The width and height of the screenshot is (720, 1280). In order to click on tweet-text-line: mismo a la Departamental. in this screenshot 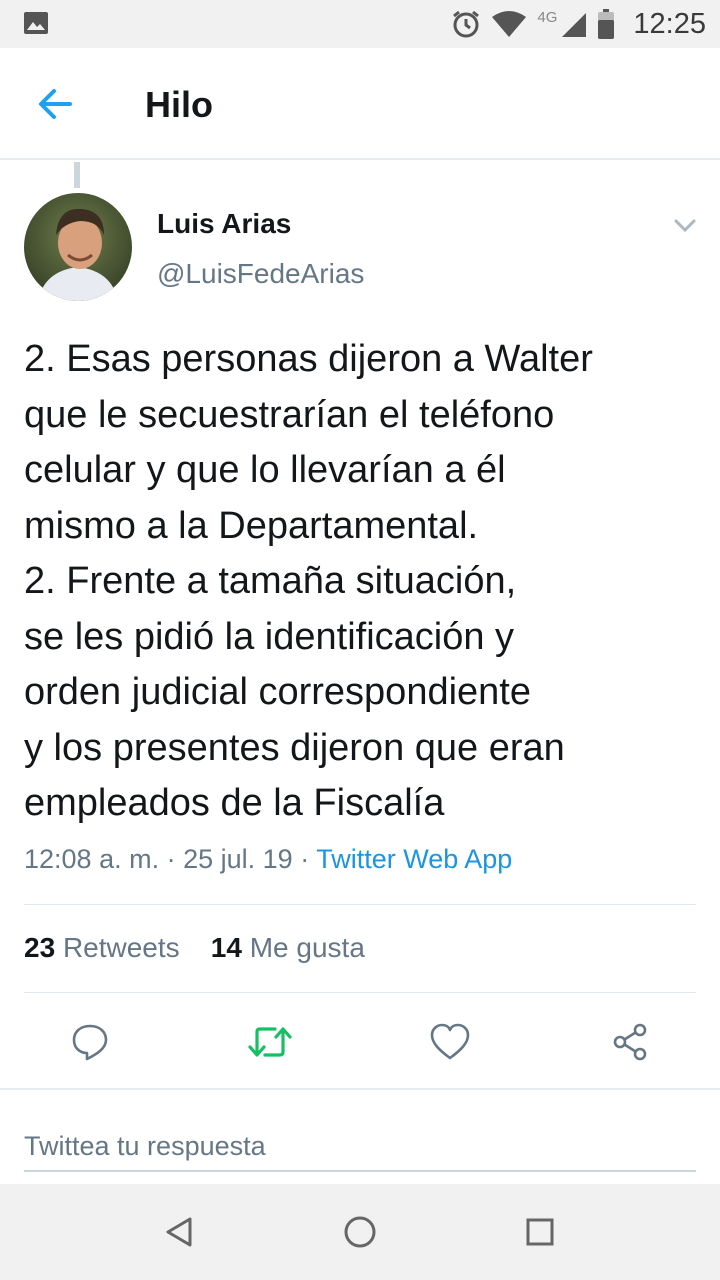, I will do `click(251, 525)`.